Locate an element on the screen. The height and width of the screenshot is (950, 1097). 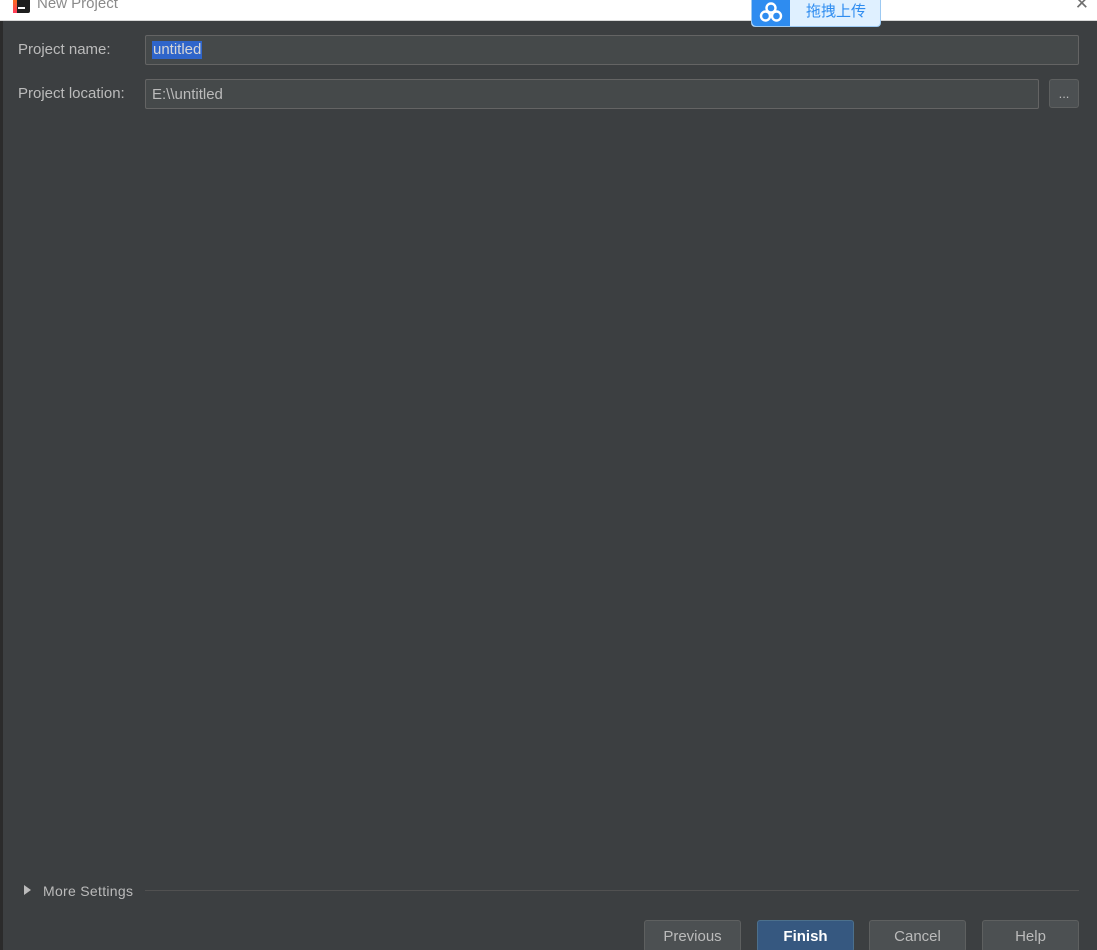
cloud-logo-svg is located at coordinates (771, 12).